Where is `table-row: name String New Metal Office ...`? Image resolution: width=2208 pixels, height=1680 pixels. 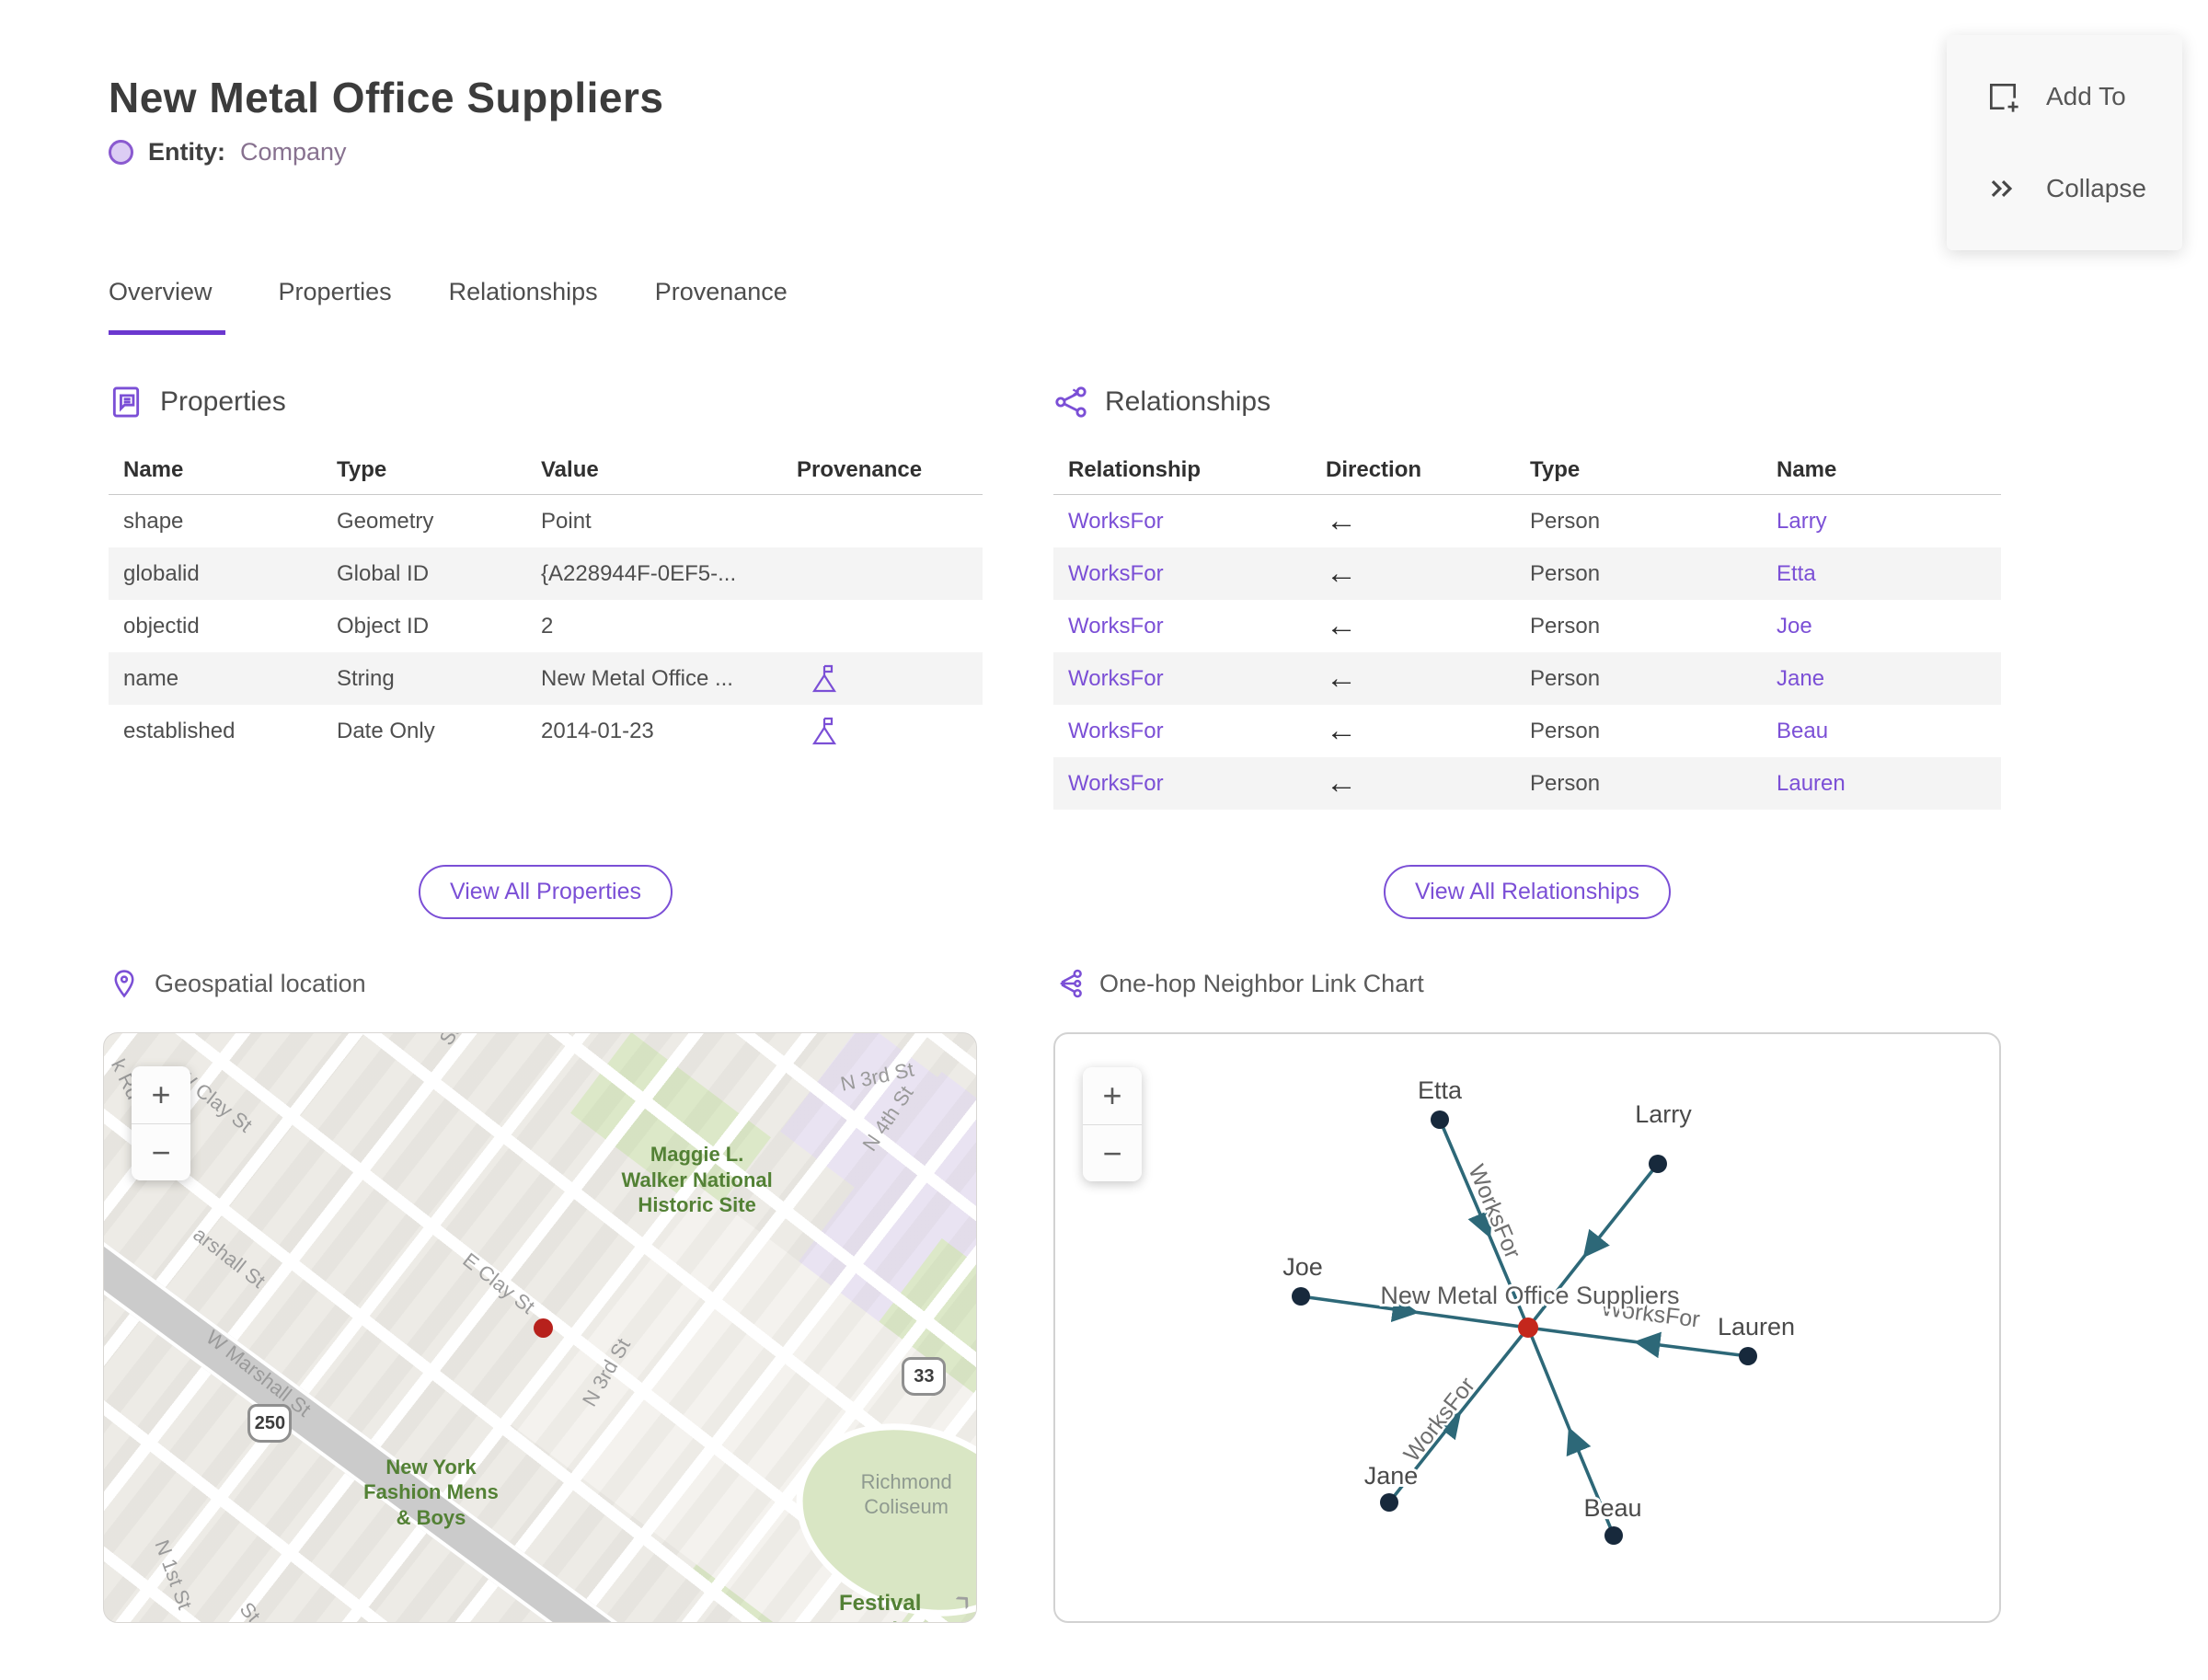
table-row: name String New Metal Office ... is located at coordinates (546, 678).